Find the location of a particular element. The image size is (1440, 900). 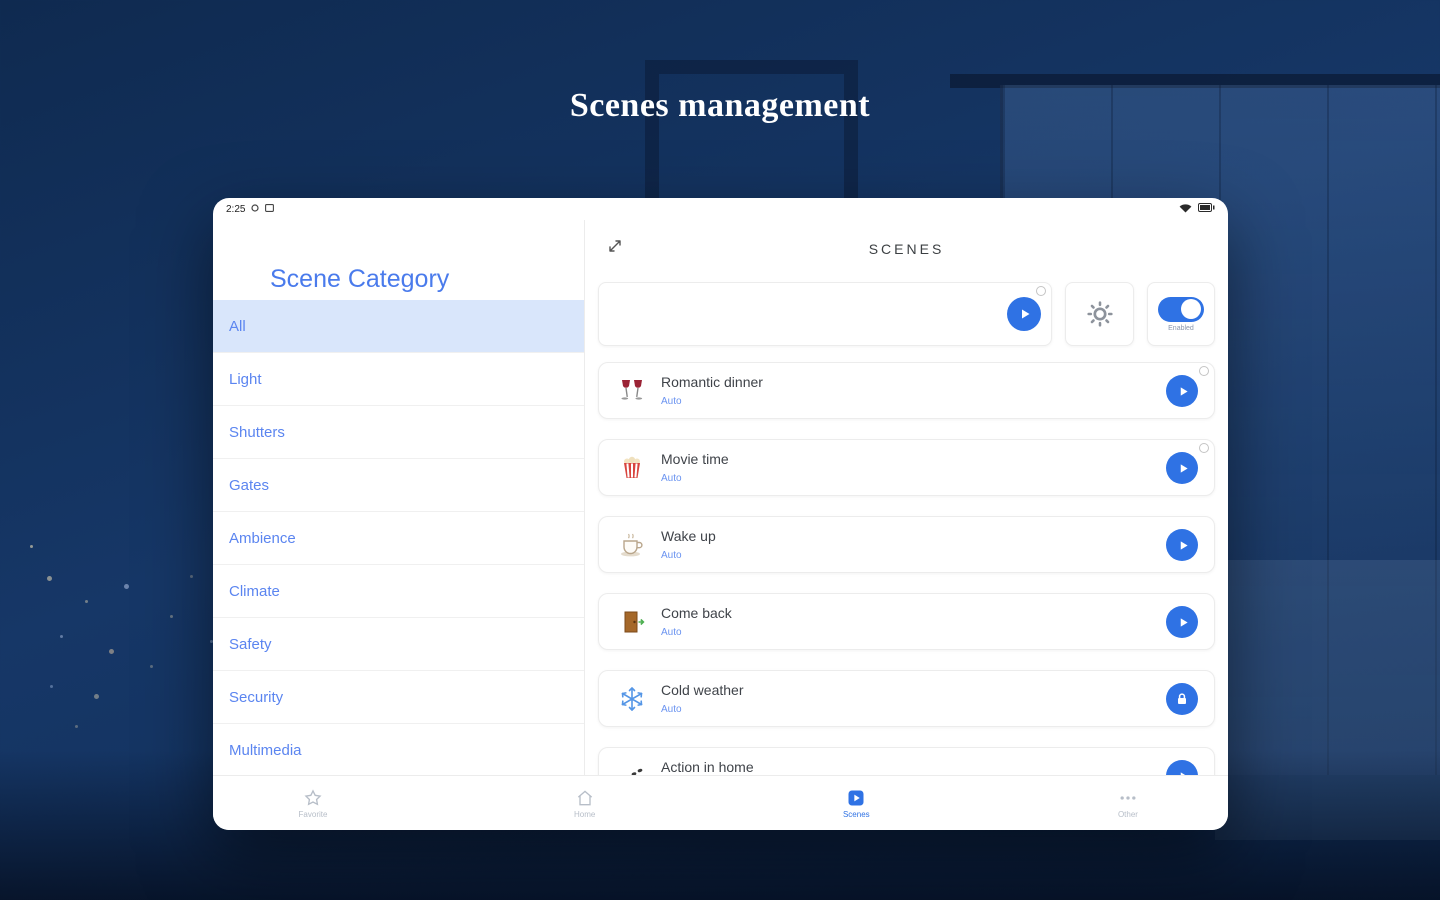

scene-name: Wake up is located at coordinates (688, 536).